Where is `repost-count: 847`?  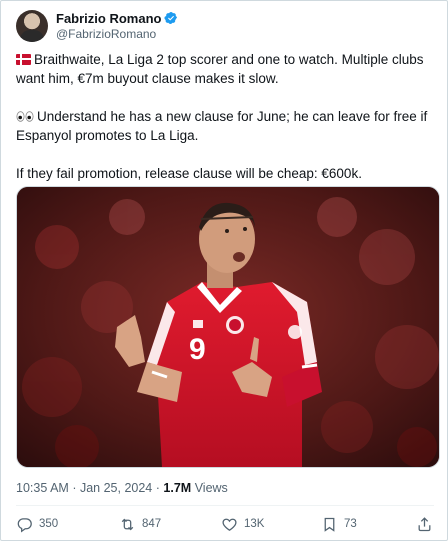
repost-count: 847 is located at coordinates (152, 524).